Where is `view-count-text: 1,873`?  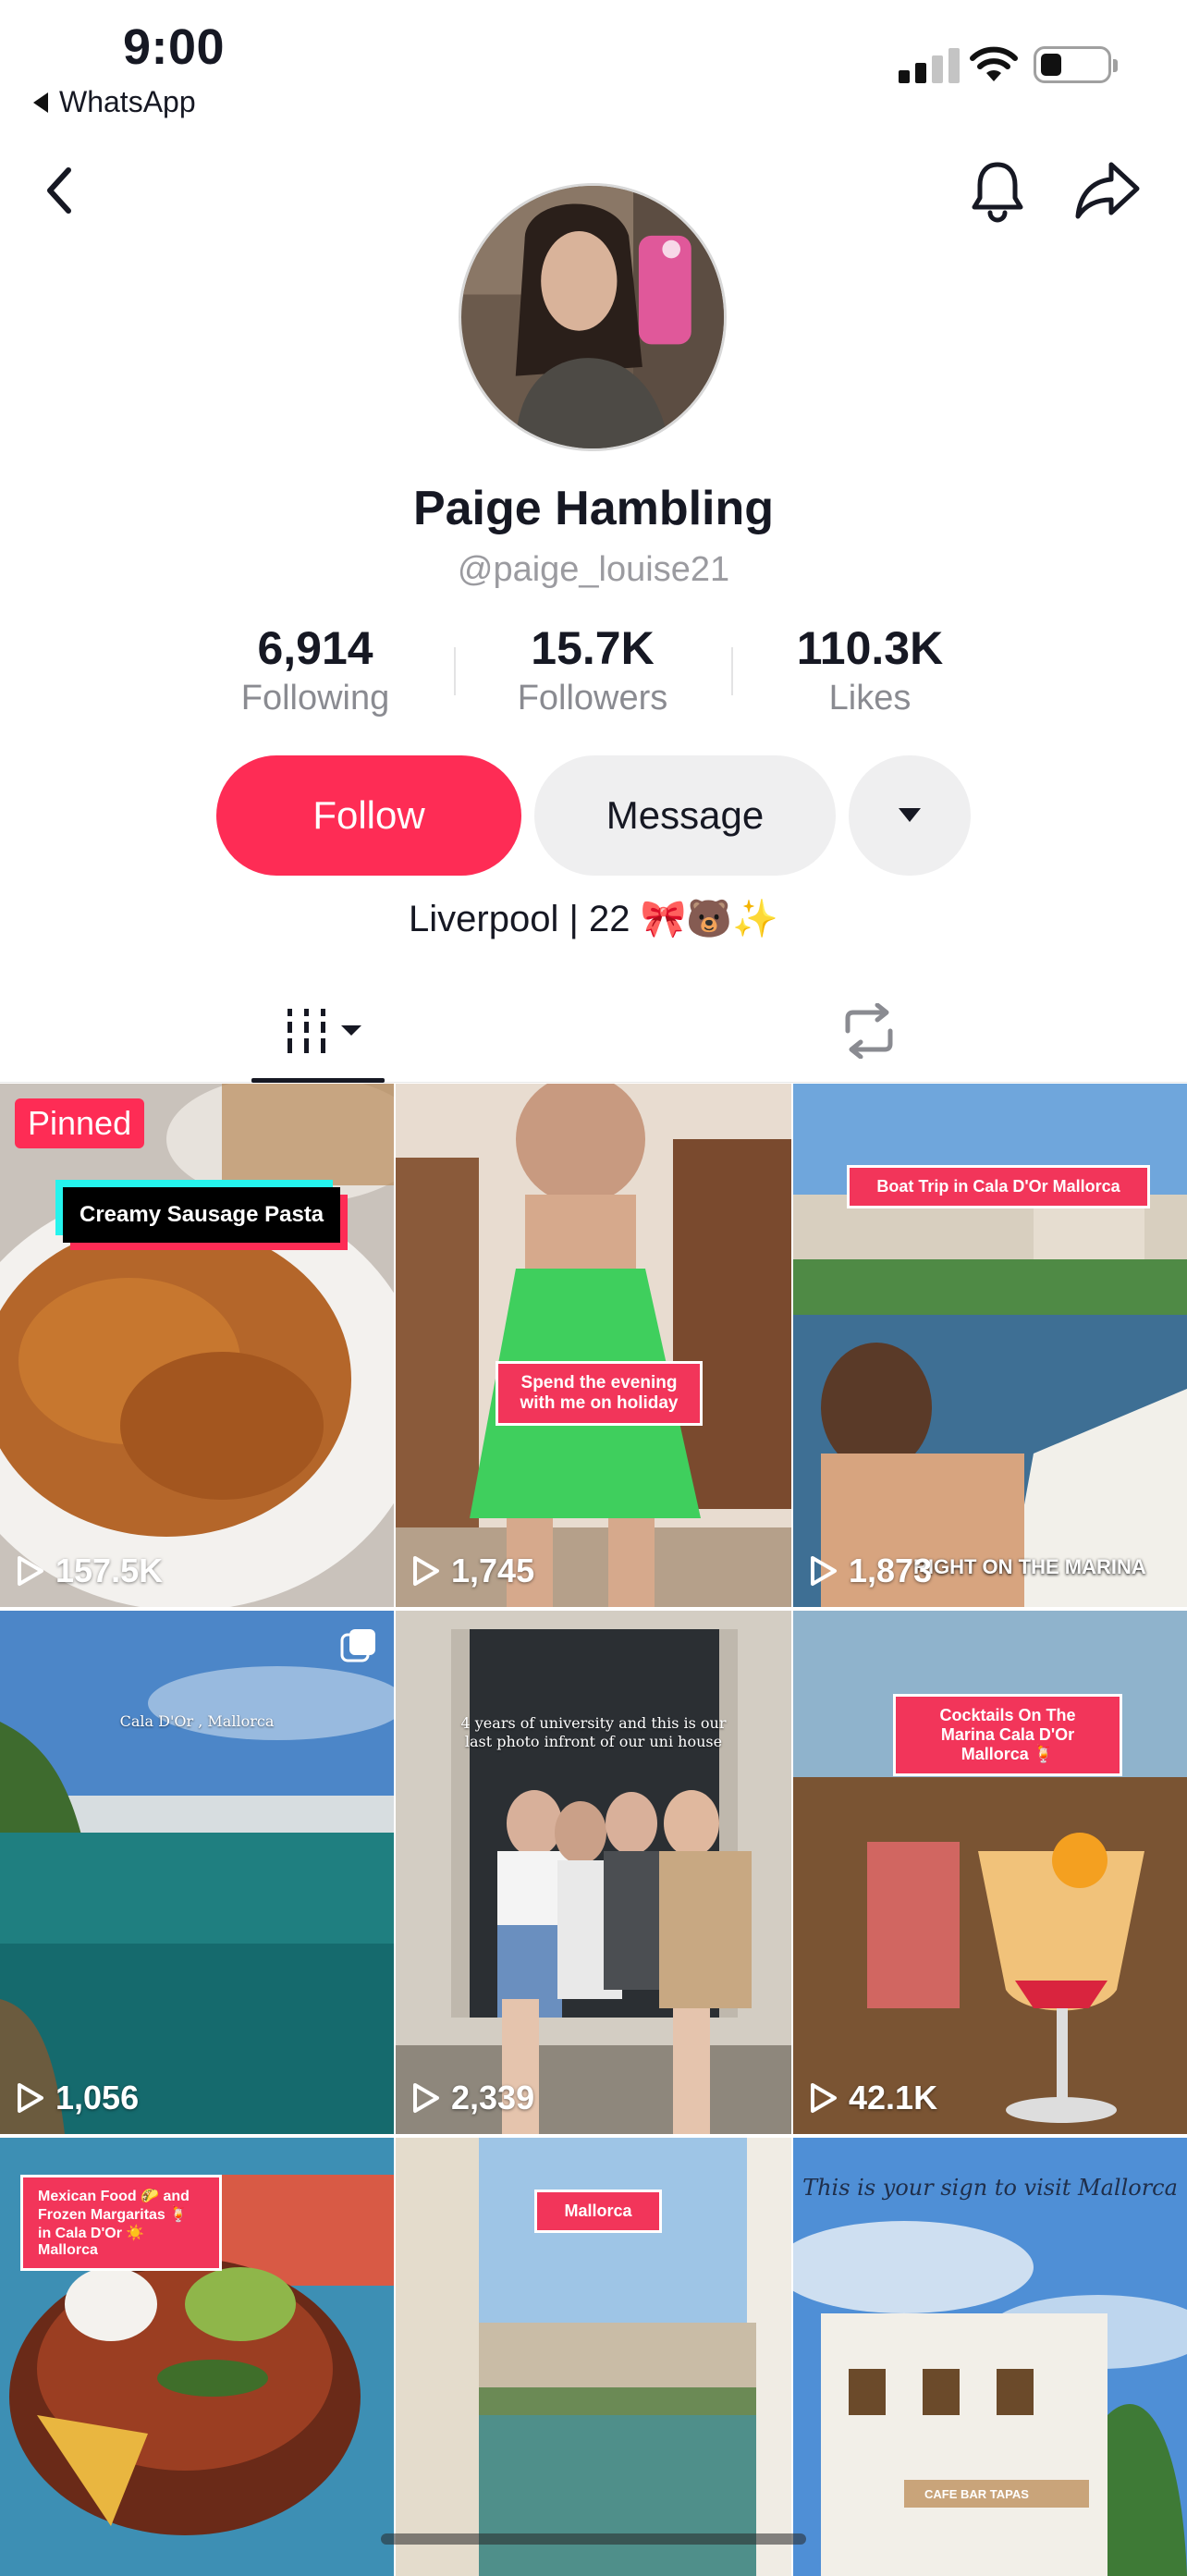
view-count-text: 1,873 is located at coordinates (891, 1571).